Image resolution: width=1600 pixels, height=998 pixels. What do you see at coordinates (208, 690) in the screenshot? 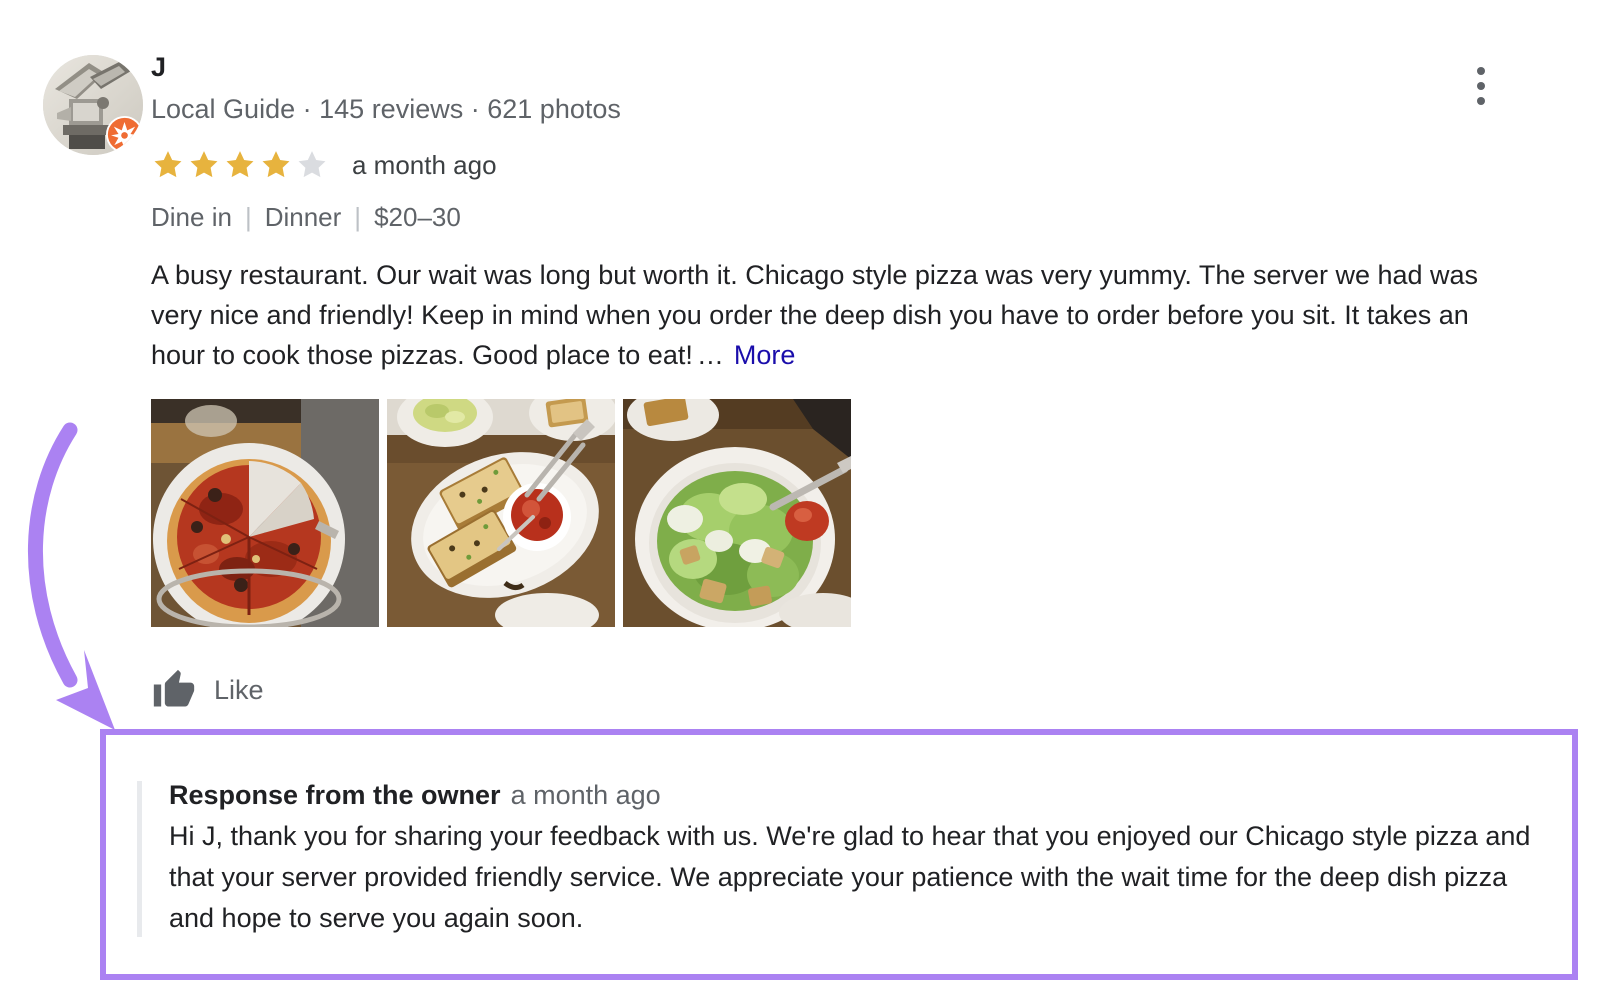
I see `like-button: Like` at bounding box center [208, 690].